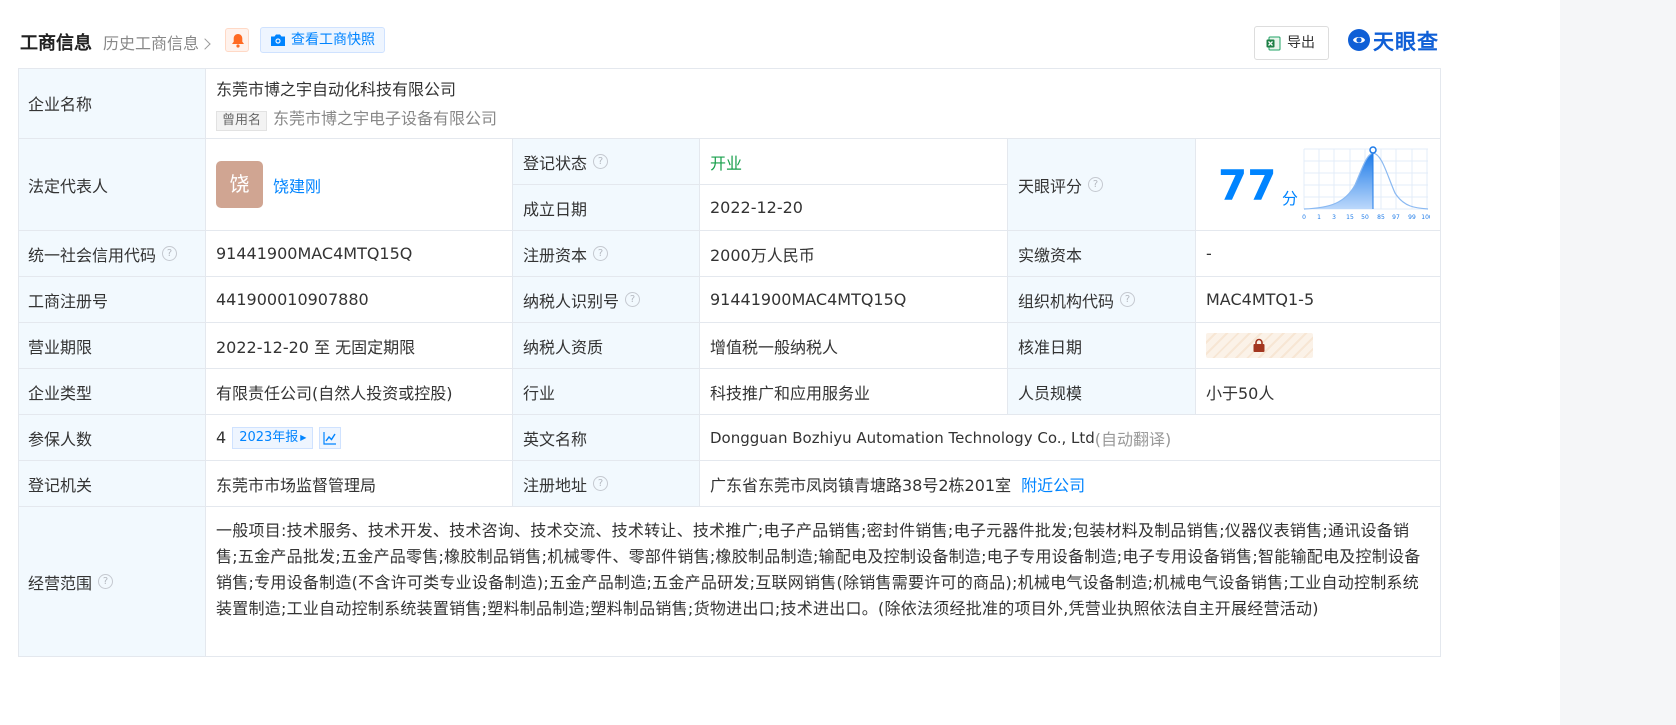  I want to click on org-code-value: MAC4MTQ1-5, so click(1318, 300).